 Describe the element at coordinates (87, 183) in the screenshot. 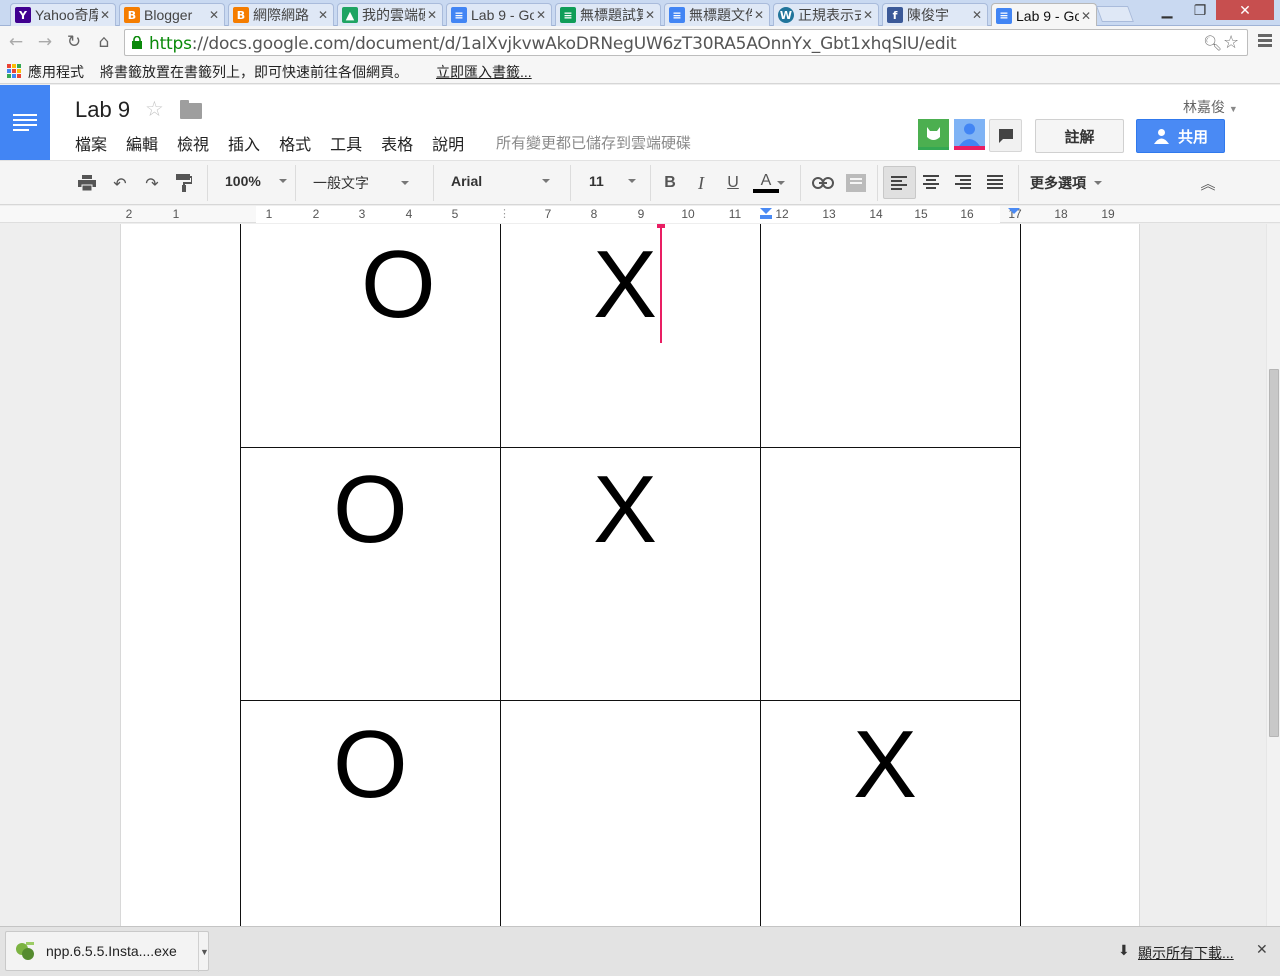

I see `print-button` at that location.